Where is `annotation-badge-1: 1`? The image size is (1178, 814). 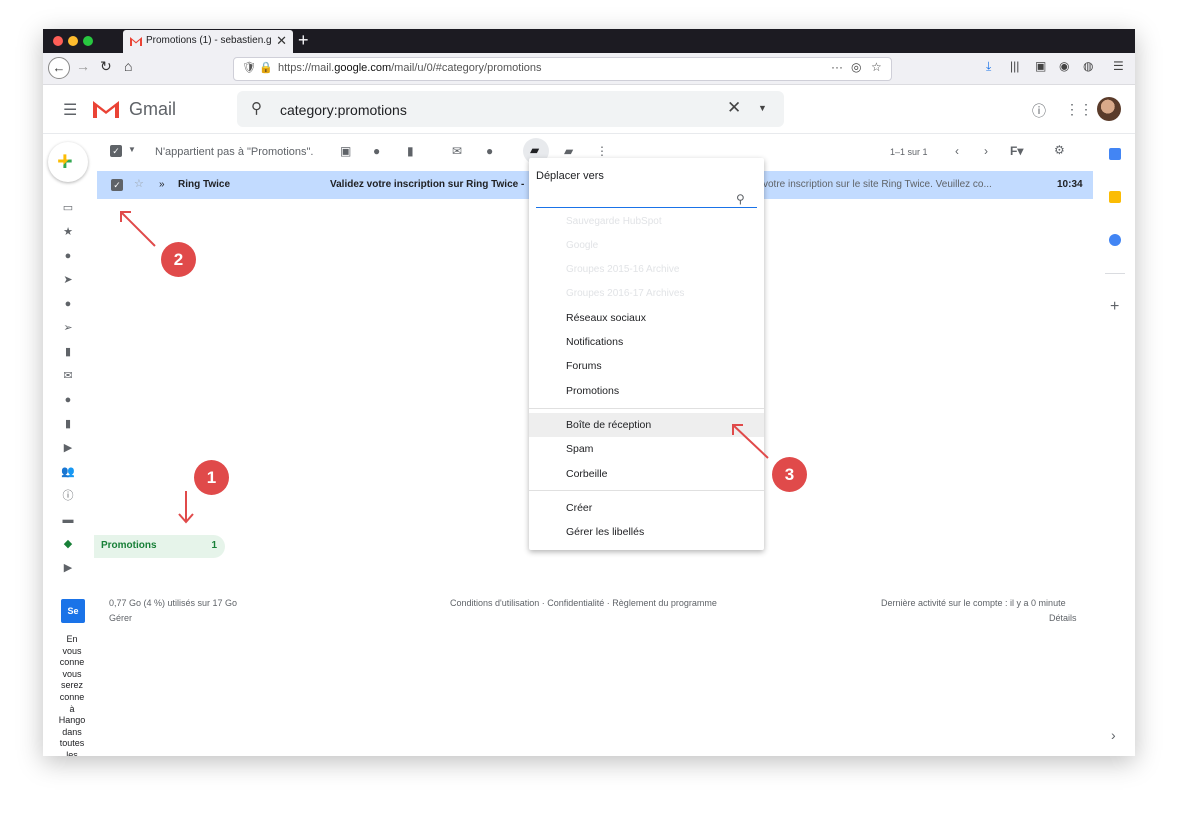
annotation-badge-1: 1 is located at coordinates (211, 477).